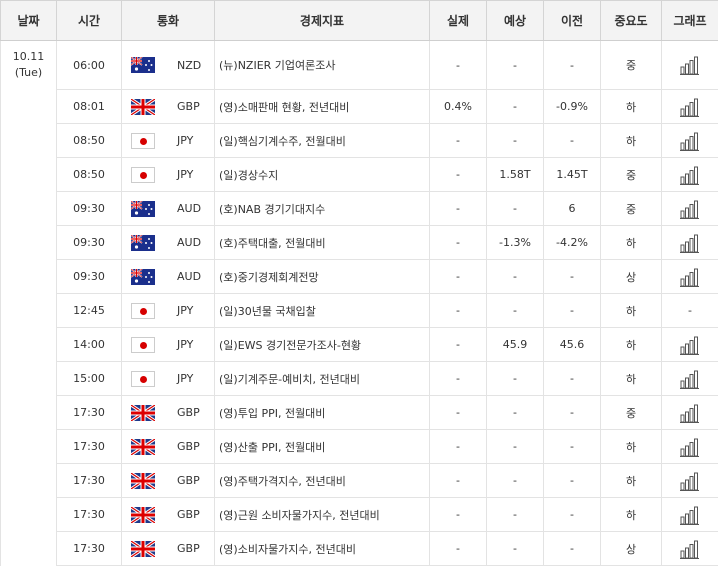  I want to click on table-row: 17:30GBP(영)투입 PPI, 전월대비---중, so click(359, 413).